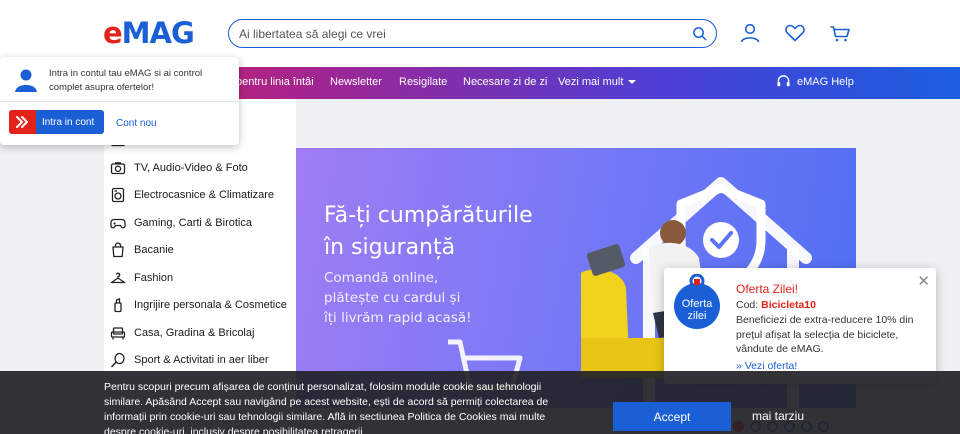 This screenshot has width=960, height=434. I want to click on login-button-label: Intra in cont, so click(68, 122).